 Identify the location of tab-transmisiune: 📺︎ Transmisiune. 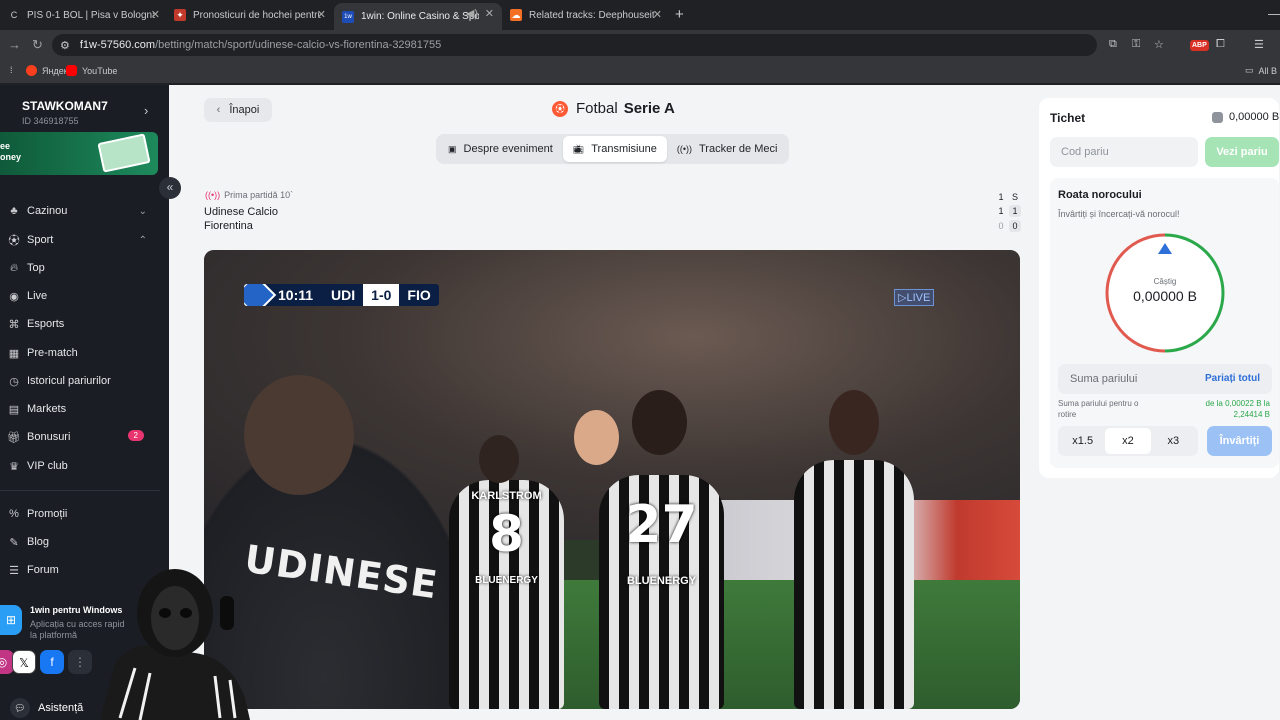
(614, 149).